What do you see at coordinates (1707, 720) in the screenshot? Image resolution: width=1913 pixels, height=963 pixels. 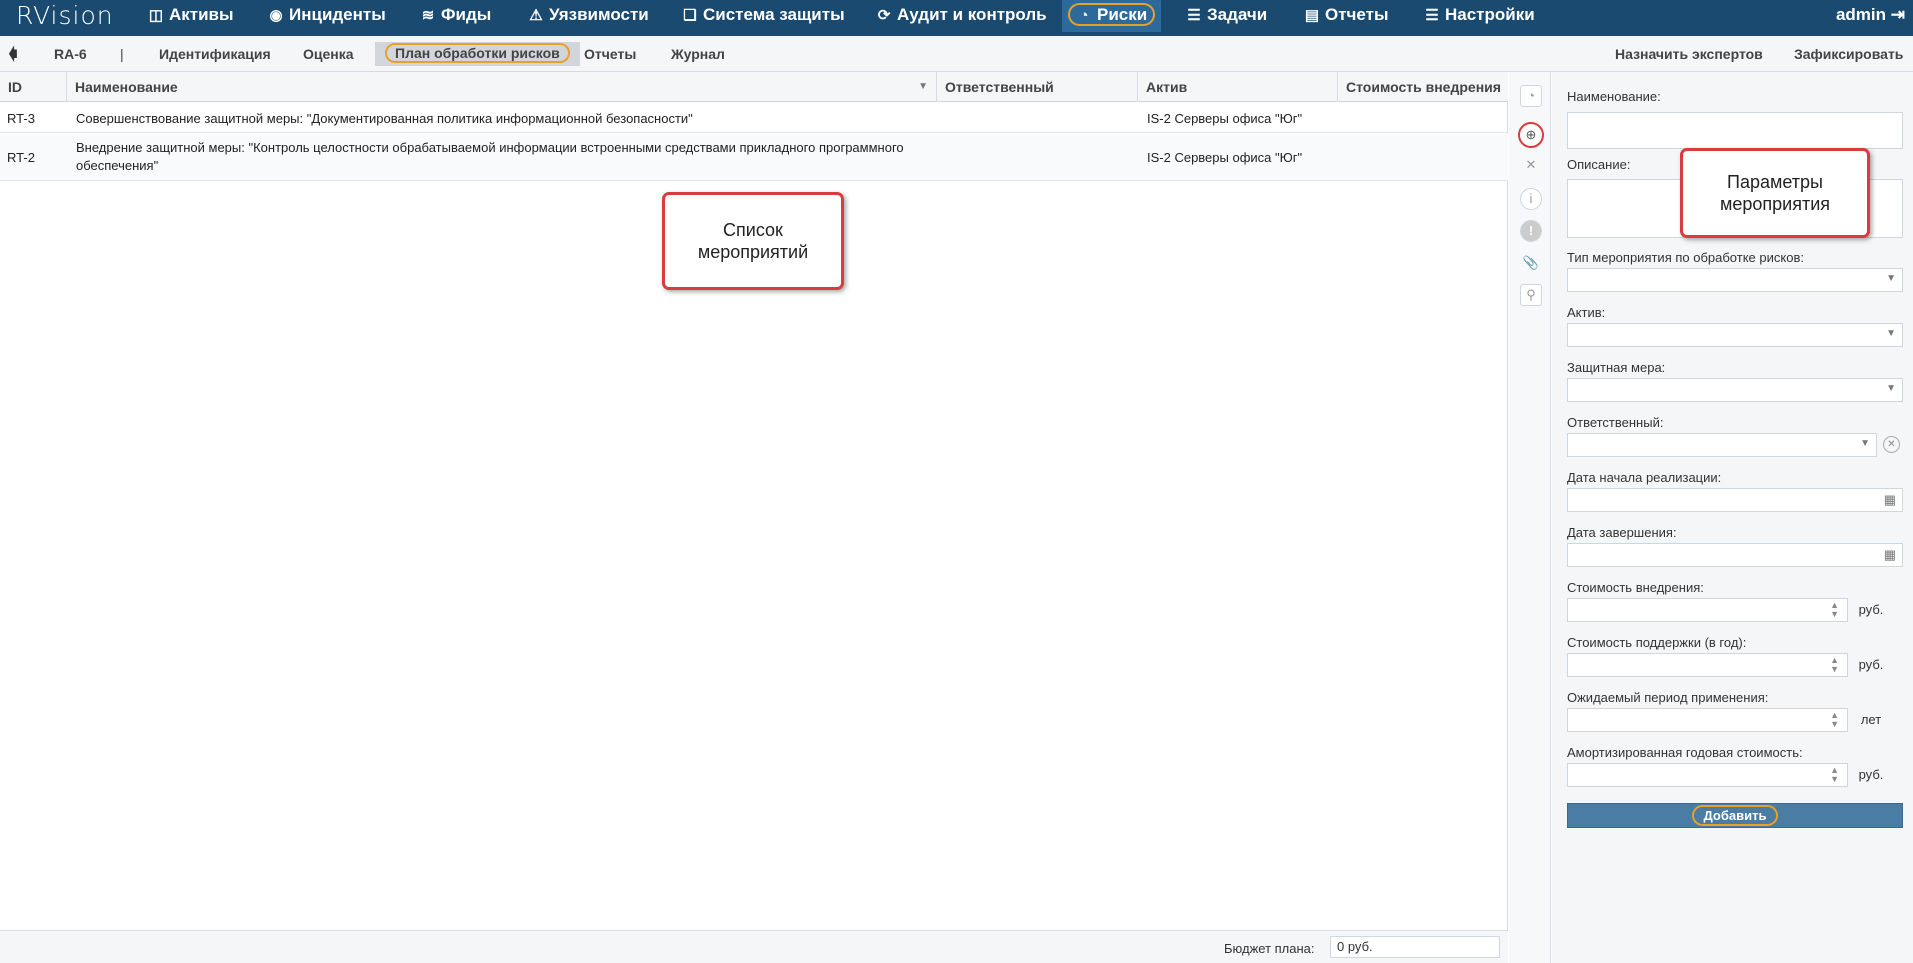 I see `period-field: ▲ ▼` at bounding box center [1707, 720].